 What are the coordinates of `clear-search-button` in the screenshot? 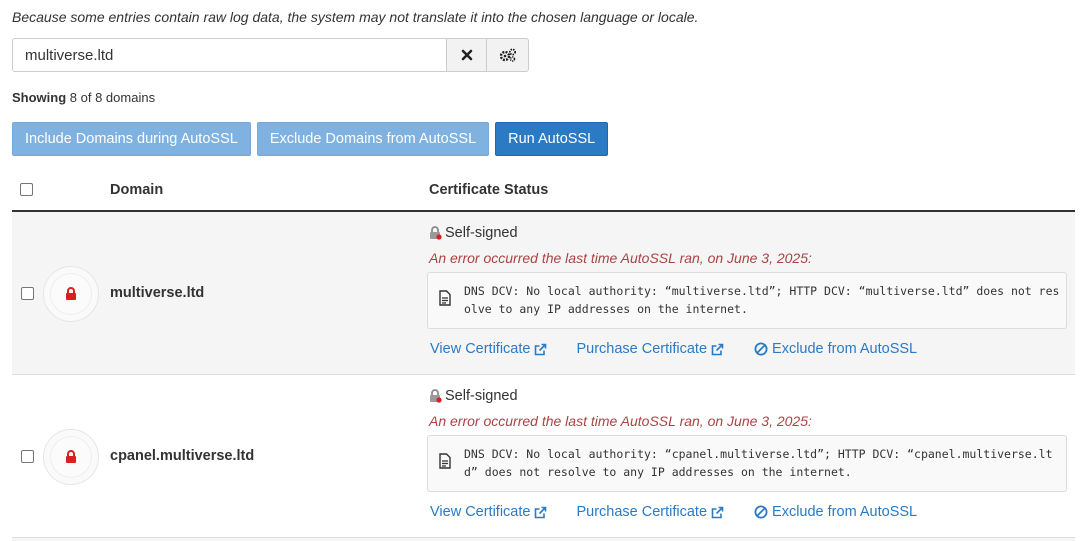 It's located at (466, 55).